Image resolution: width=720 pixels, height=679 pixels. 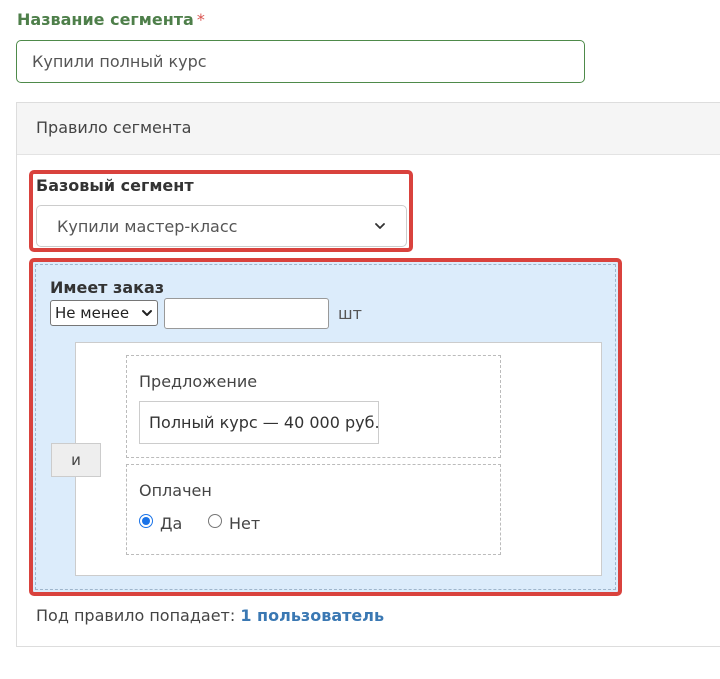 What do you see at coordinates (244, 523) in the screenshot?
I see `paid-no-label: Нет` at bounding box center [244, 523].